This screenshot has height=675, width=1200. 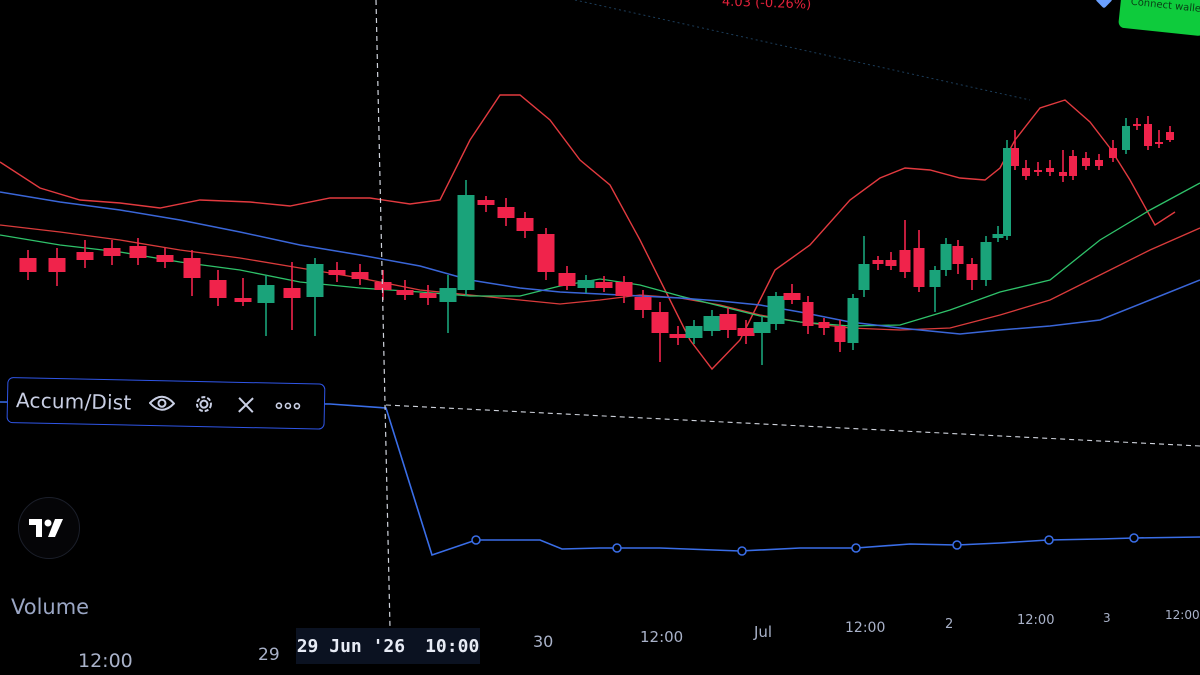 I want to click on gear-icon, so click(x=204, y=404).